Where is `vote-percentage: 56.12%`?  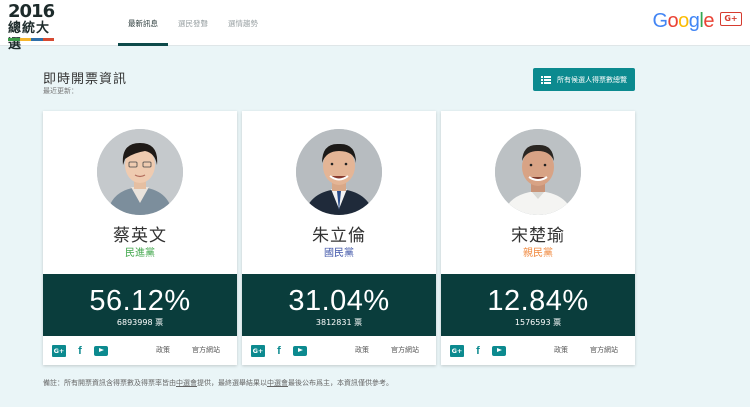
vote-percentage: 56.12% is located at coordinates (140, 301).